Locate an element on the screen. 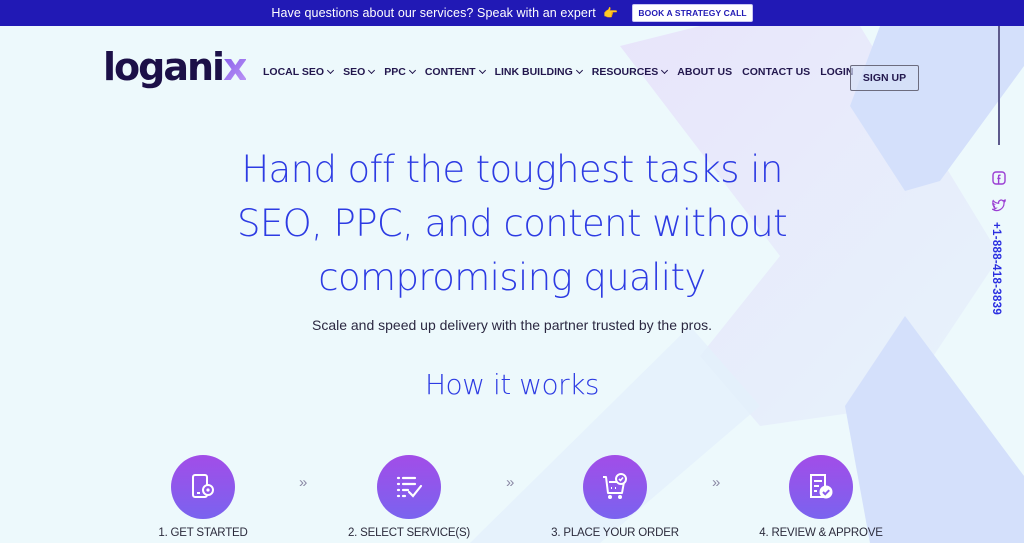  social-rail-divider is located at coordinates (999, 85).